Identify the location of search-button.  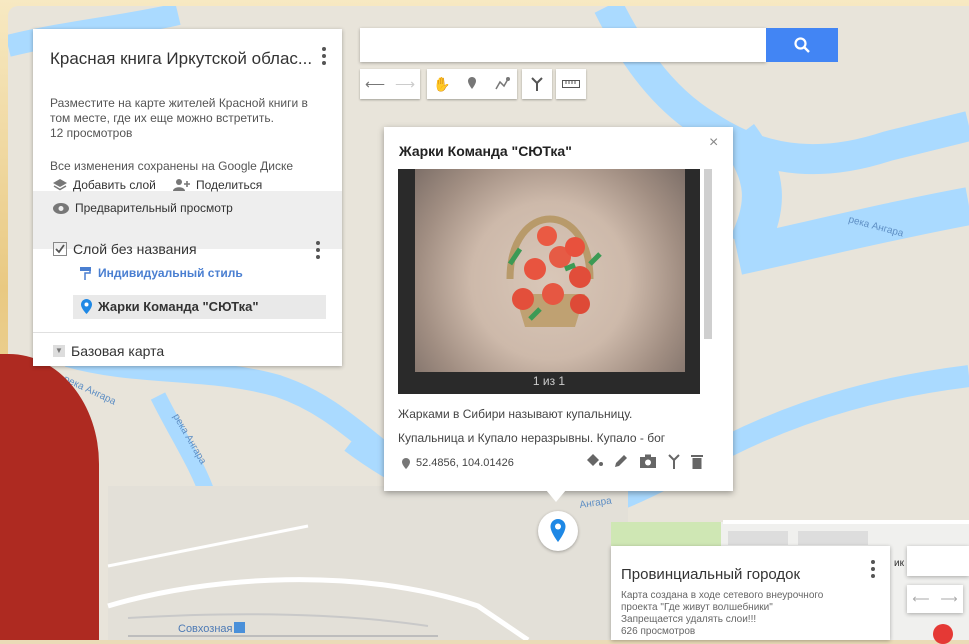
(802, 45).